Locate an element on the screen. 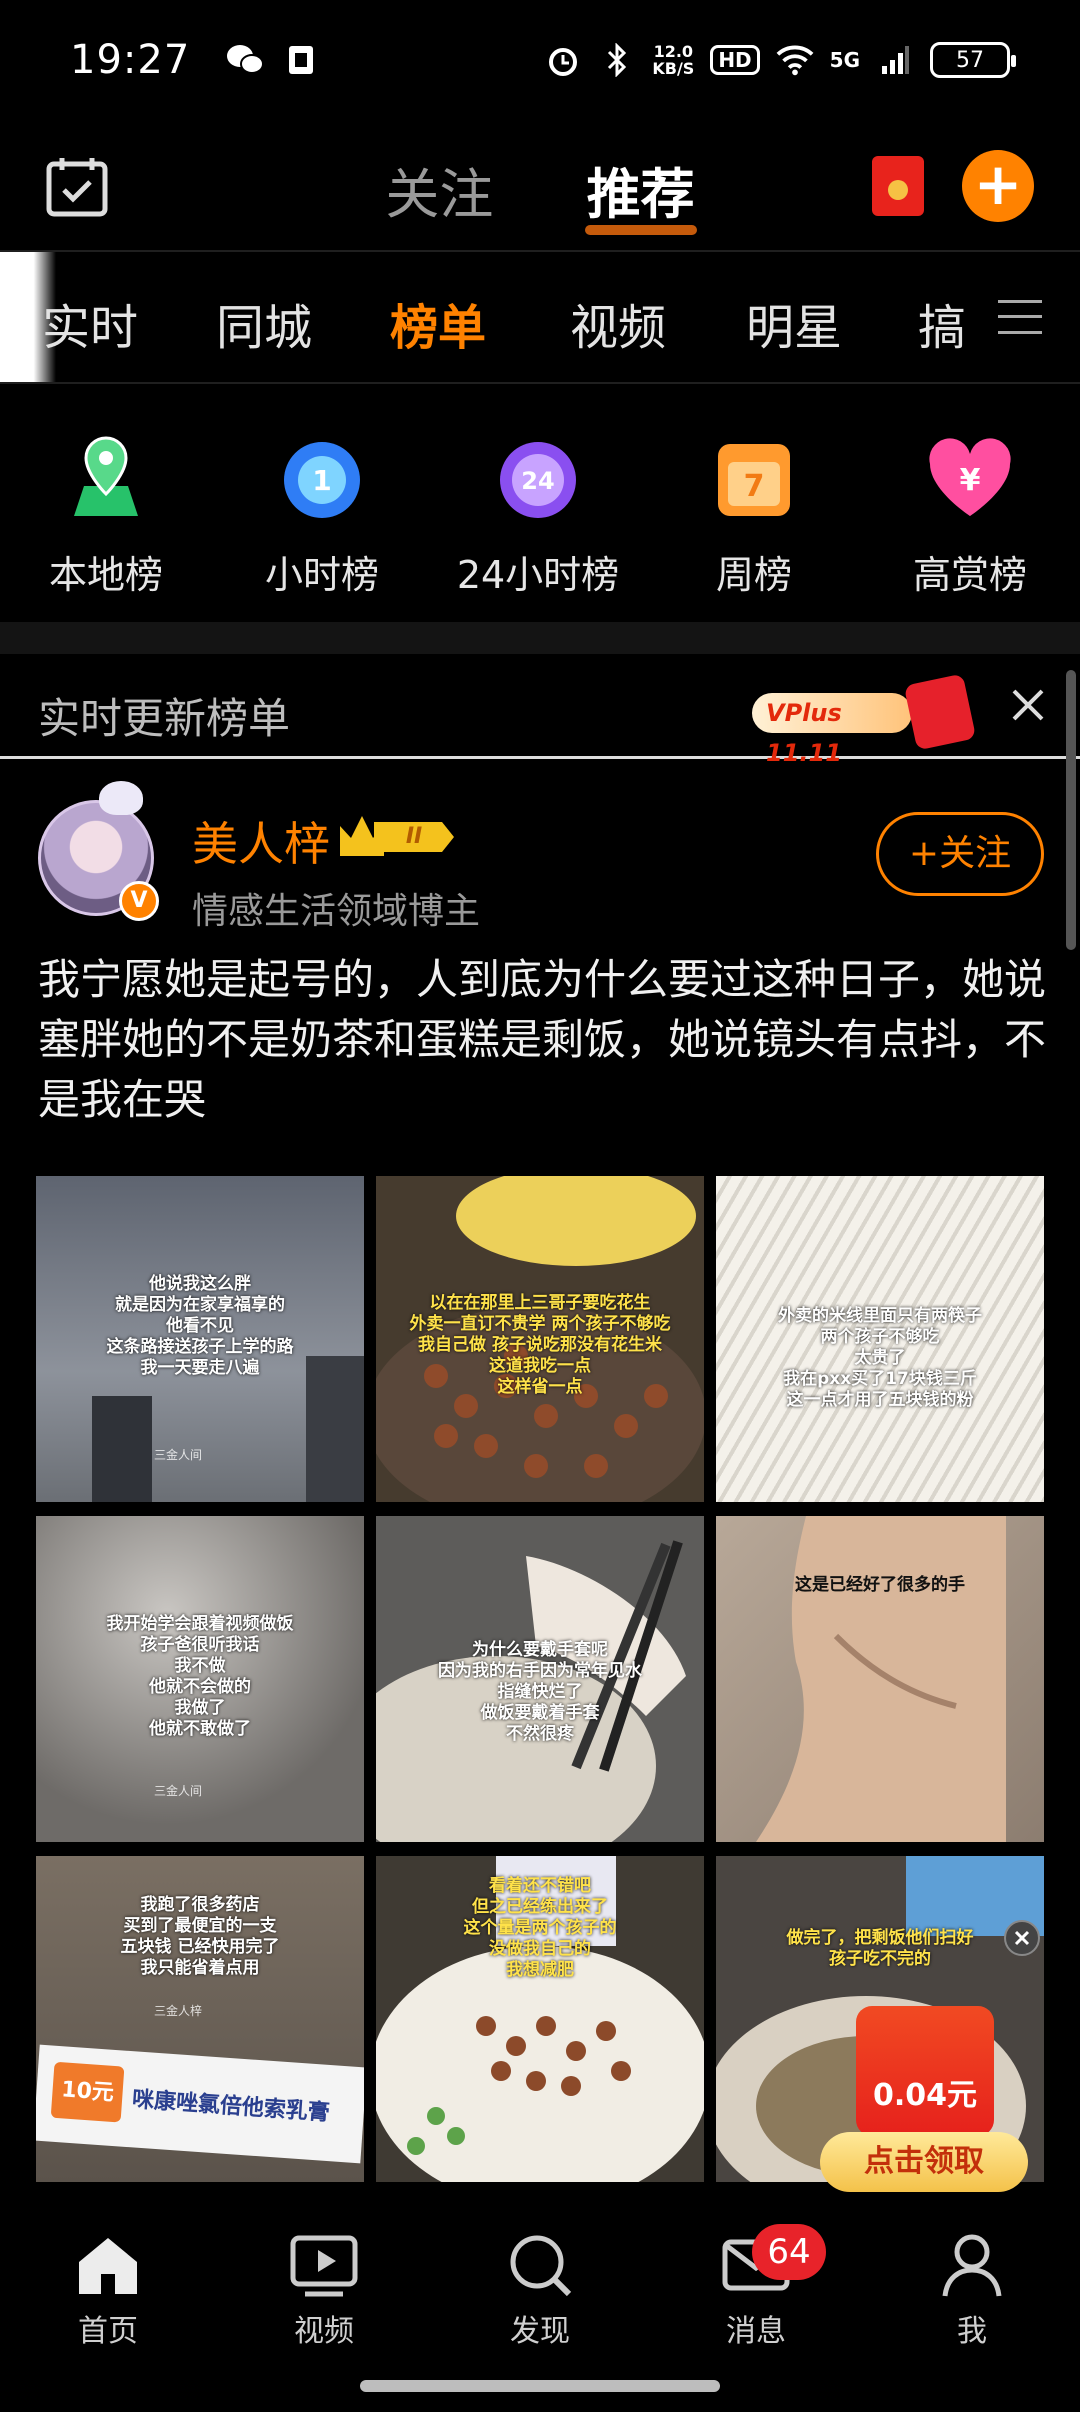 This screenshot has height=2412, width=1080. rank-label: 周榜 is located at coordinates (753, 575).